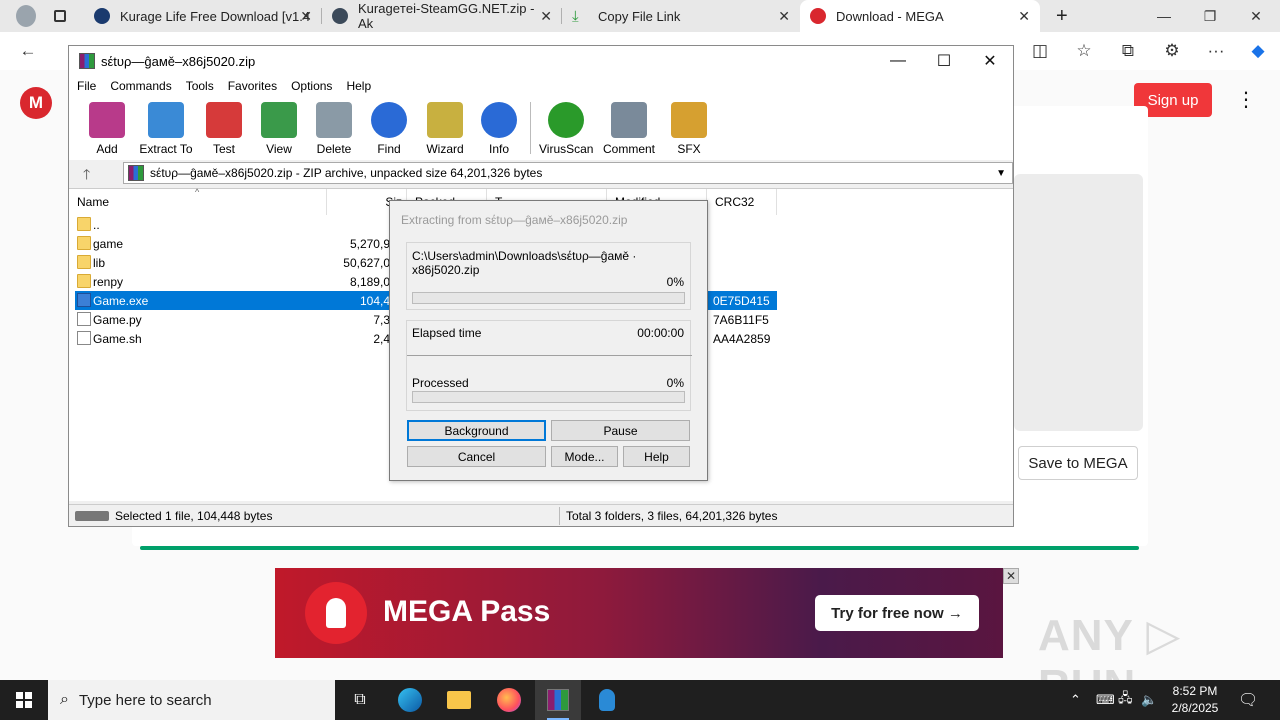 The height and width of the screenshot is (720, 1280). I want to click on profile-avatar, so click(26, 16).